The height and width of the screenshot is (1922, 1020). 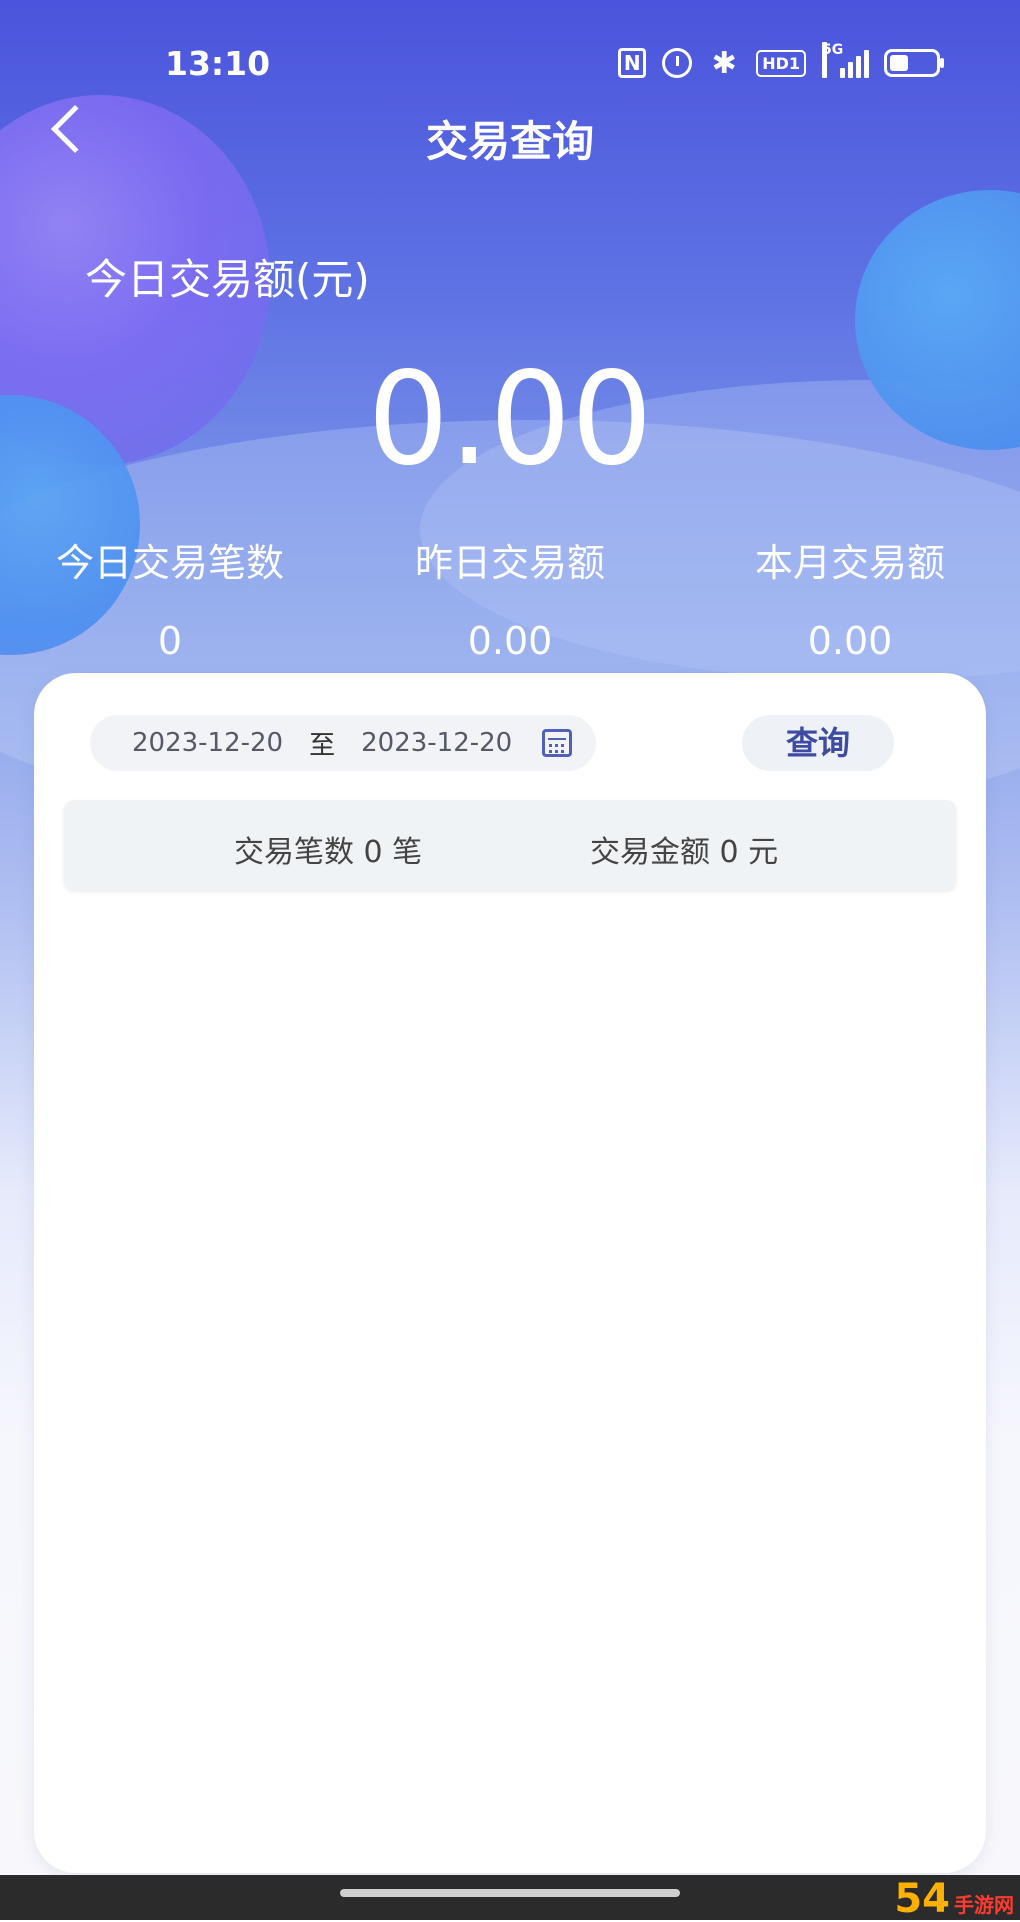 I want to click on home-indicator, so click(x=510, y=1893).